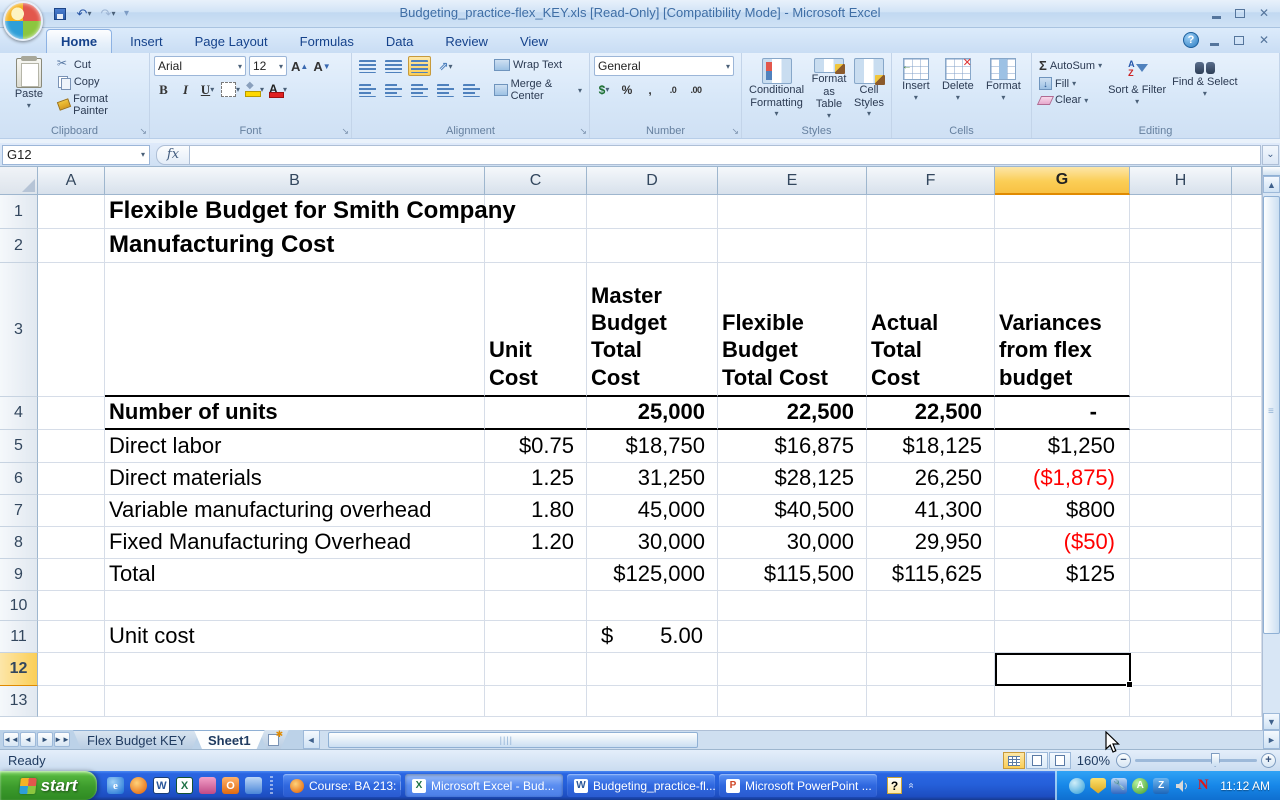  I want to click on cell-e1, so click(792, 212).